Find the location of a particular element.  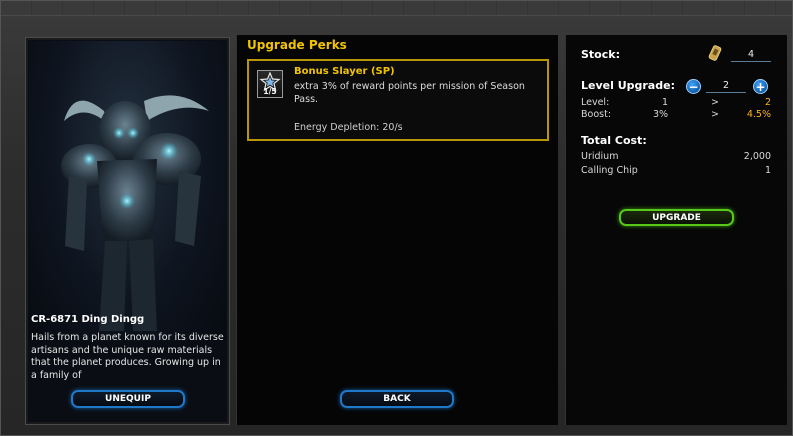

increase-level-button: + is located at coordinates (760, 86).